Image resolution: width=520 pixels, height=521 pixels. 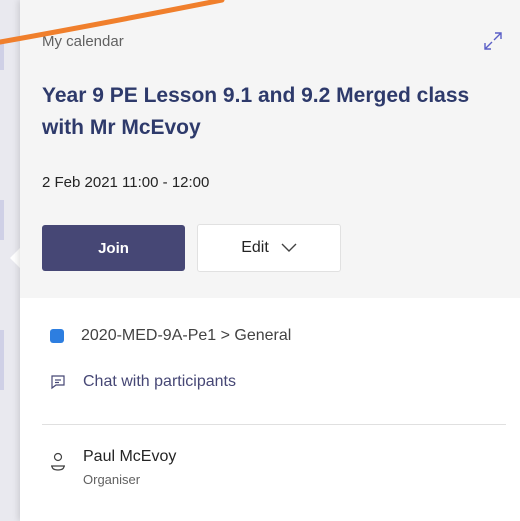 What do you see at coordinates (57, 336) in the screenshot?
I see `teams-channel-icon` at bounding box center [57, 336].